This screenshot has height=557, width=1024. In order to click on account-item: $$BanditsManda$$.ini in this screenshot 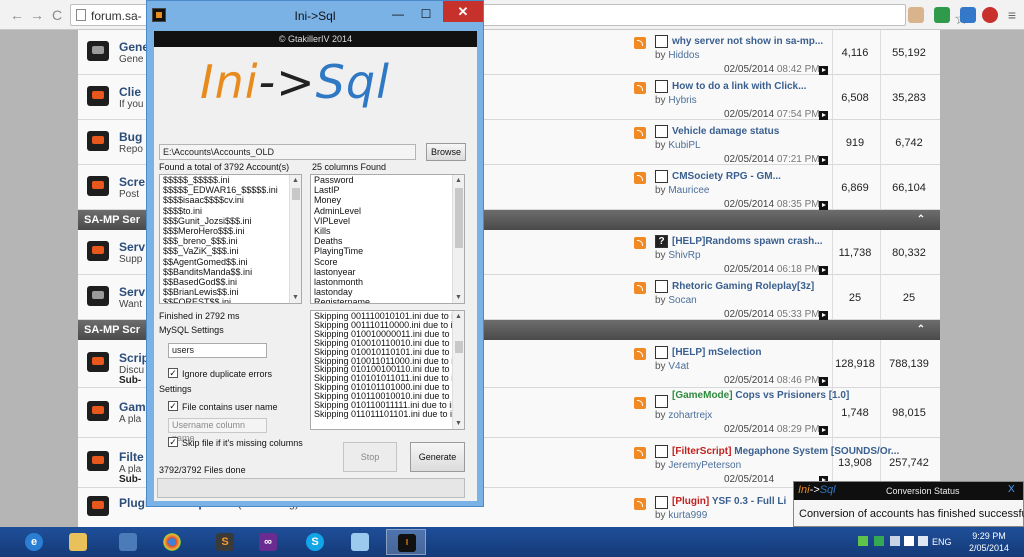, I will do `click(230, 272)`.